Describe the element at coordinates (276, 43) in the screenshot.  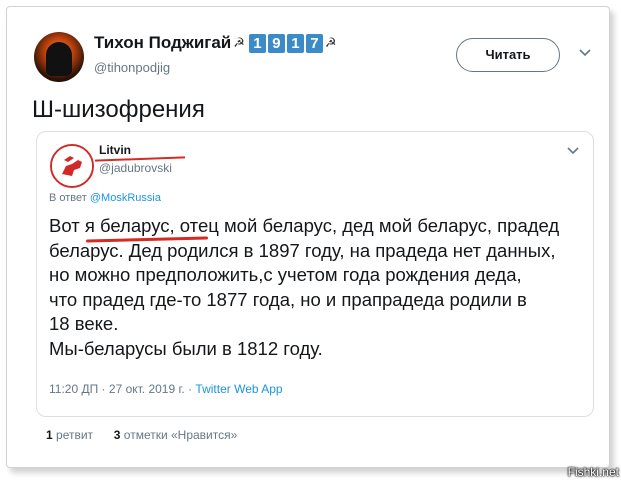
I see `digit-badge: 9` at that location.